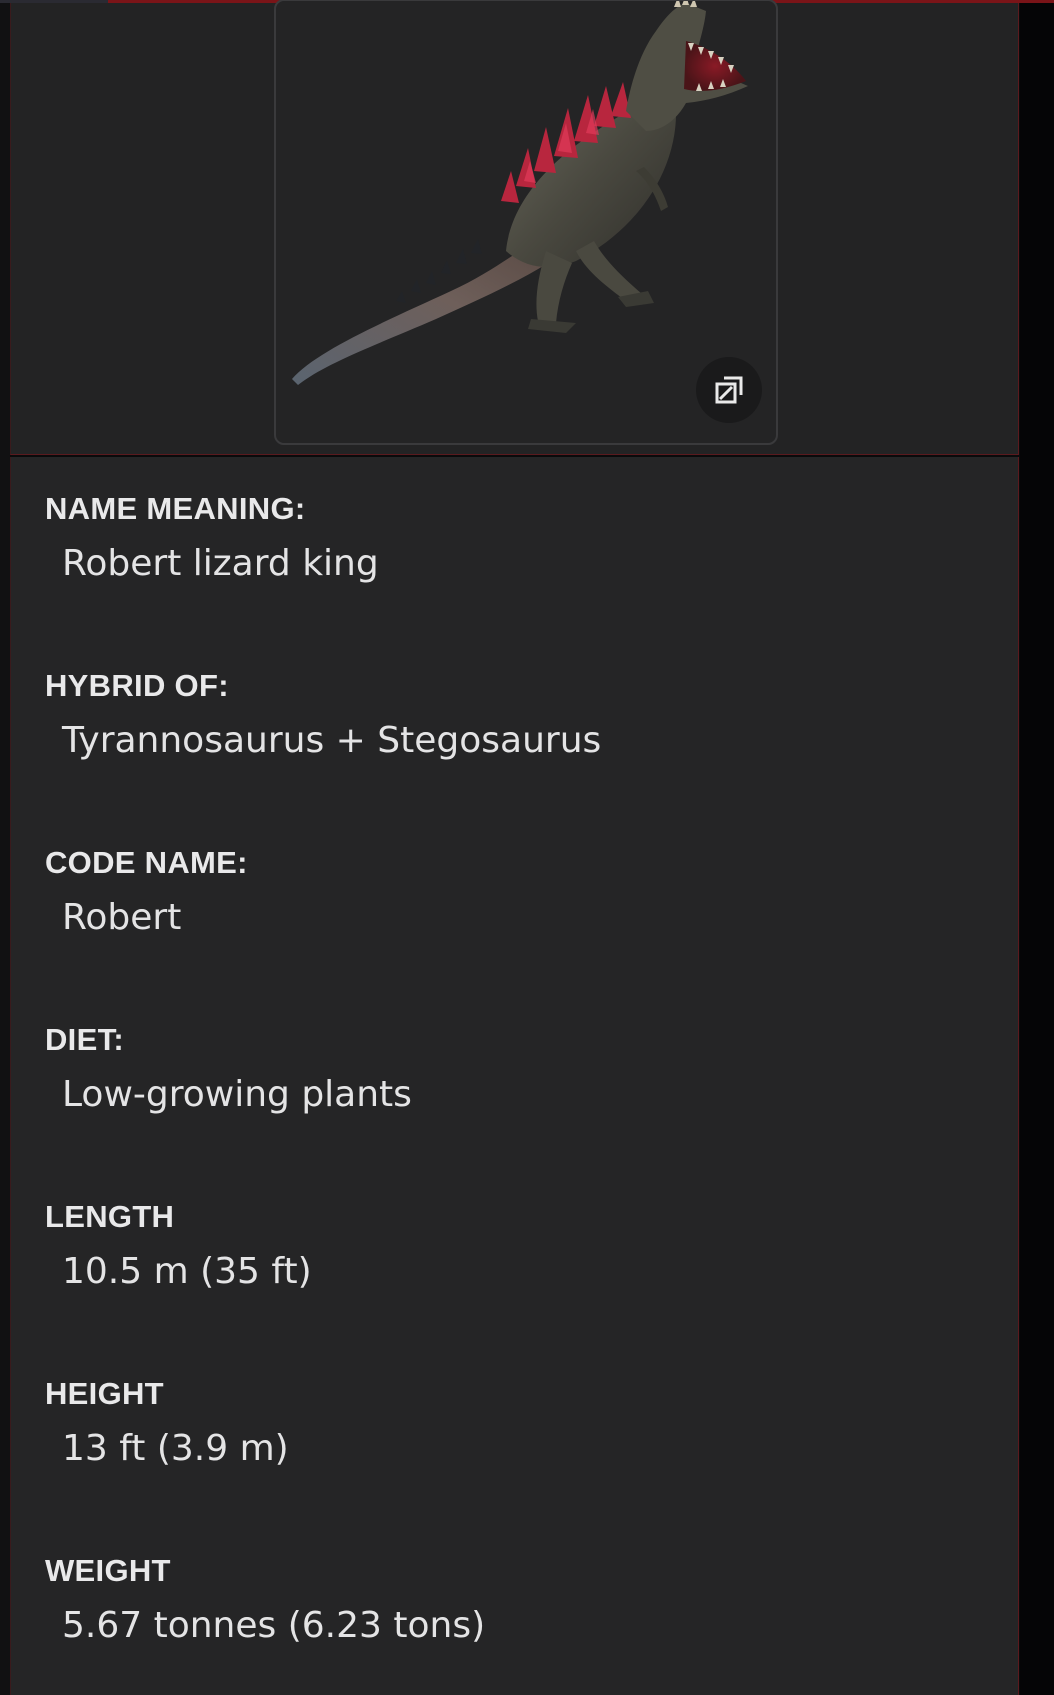  Describe the element at coordinates (104, 1393) in the screenshot. I see `field-label: HEIGHT` at that location.